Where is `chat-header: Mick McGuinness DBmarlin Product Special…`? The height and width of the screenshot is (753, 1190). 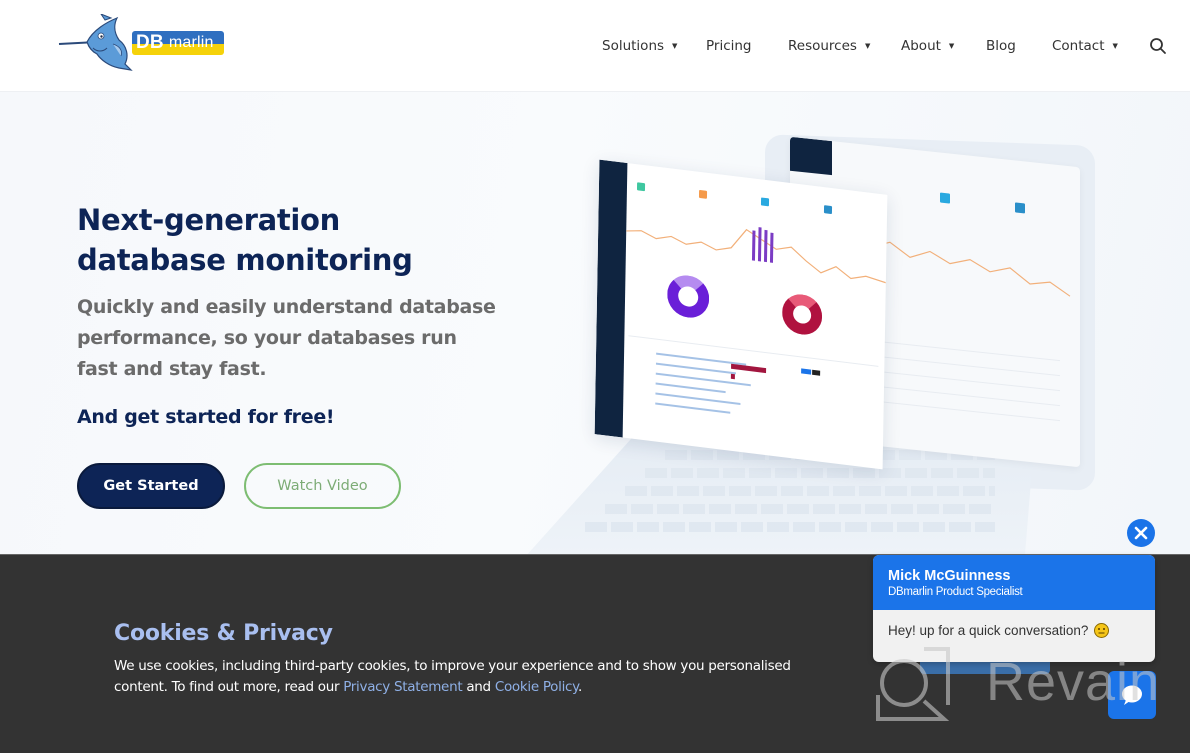 chat-header: Mick McGuinness DBmarlin Product Special… is located at coordinates (1014, 582).